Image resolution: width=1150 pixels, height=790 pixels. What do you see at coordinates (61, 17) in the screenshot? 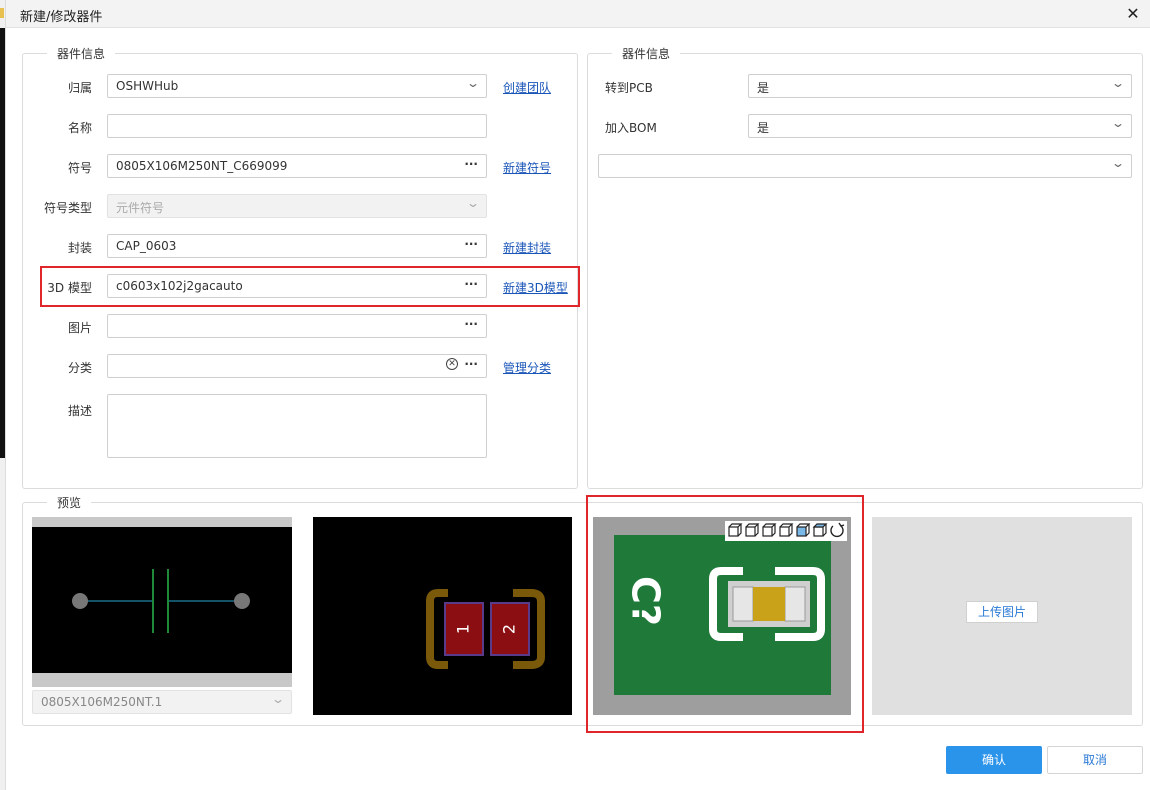
I see `dialog-title: 新建/修改器件` at bounding box center [61, 17].